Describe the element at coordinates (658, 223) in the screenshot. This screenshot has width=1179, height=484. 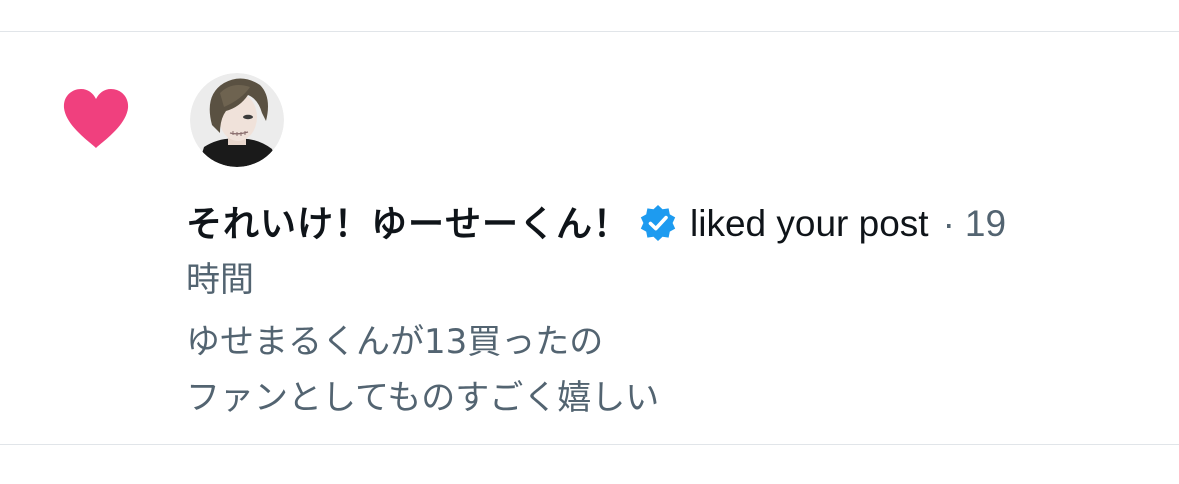
I see `verified-badge-icon` at that location.